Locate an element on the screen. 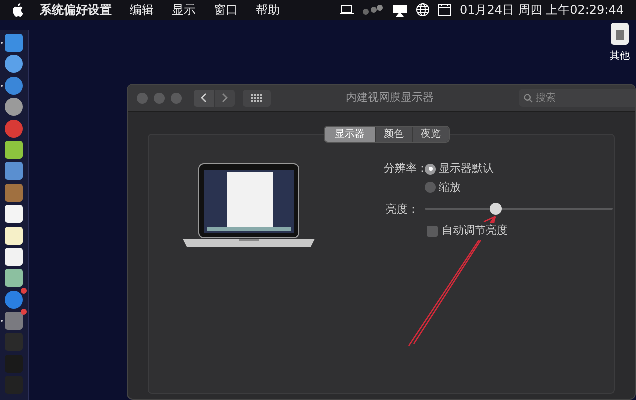 This screenshot has width=636, height=400. show-all-button is located at coordinates (257, 98).